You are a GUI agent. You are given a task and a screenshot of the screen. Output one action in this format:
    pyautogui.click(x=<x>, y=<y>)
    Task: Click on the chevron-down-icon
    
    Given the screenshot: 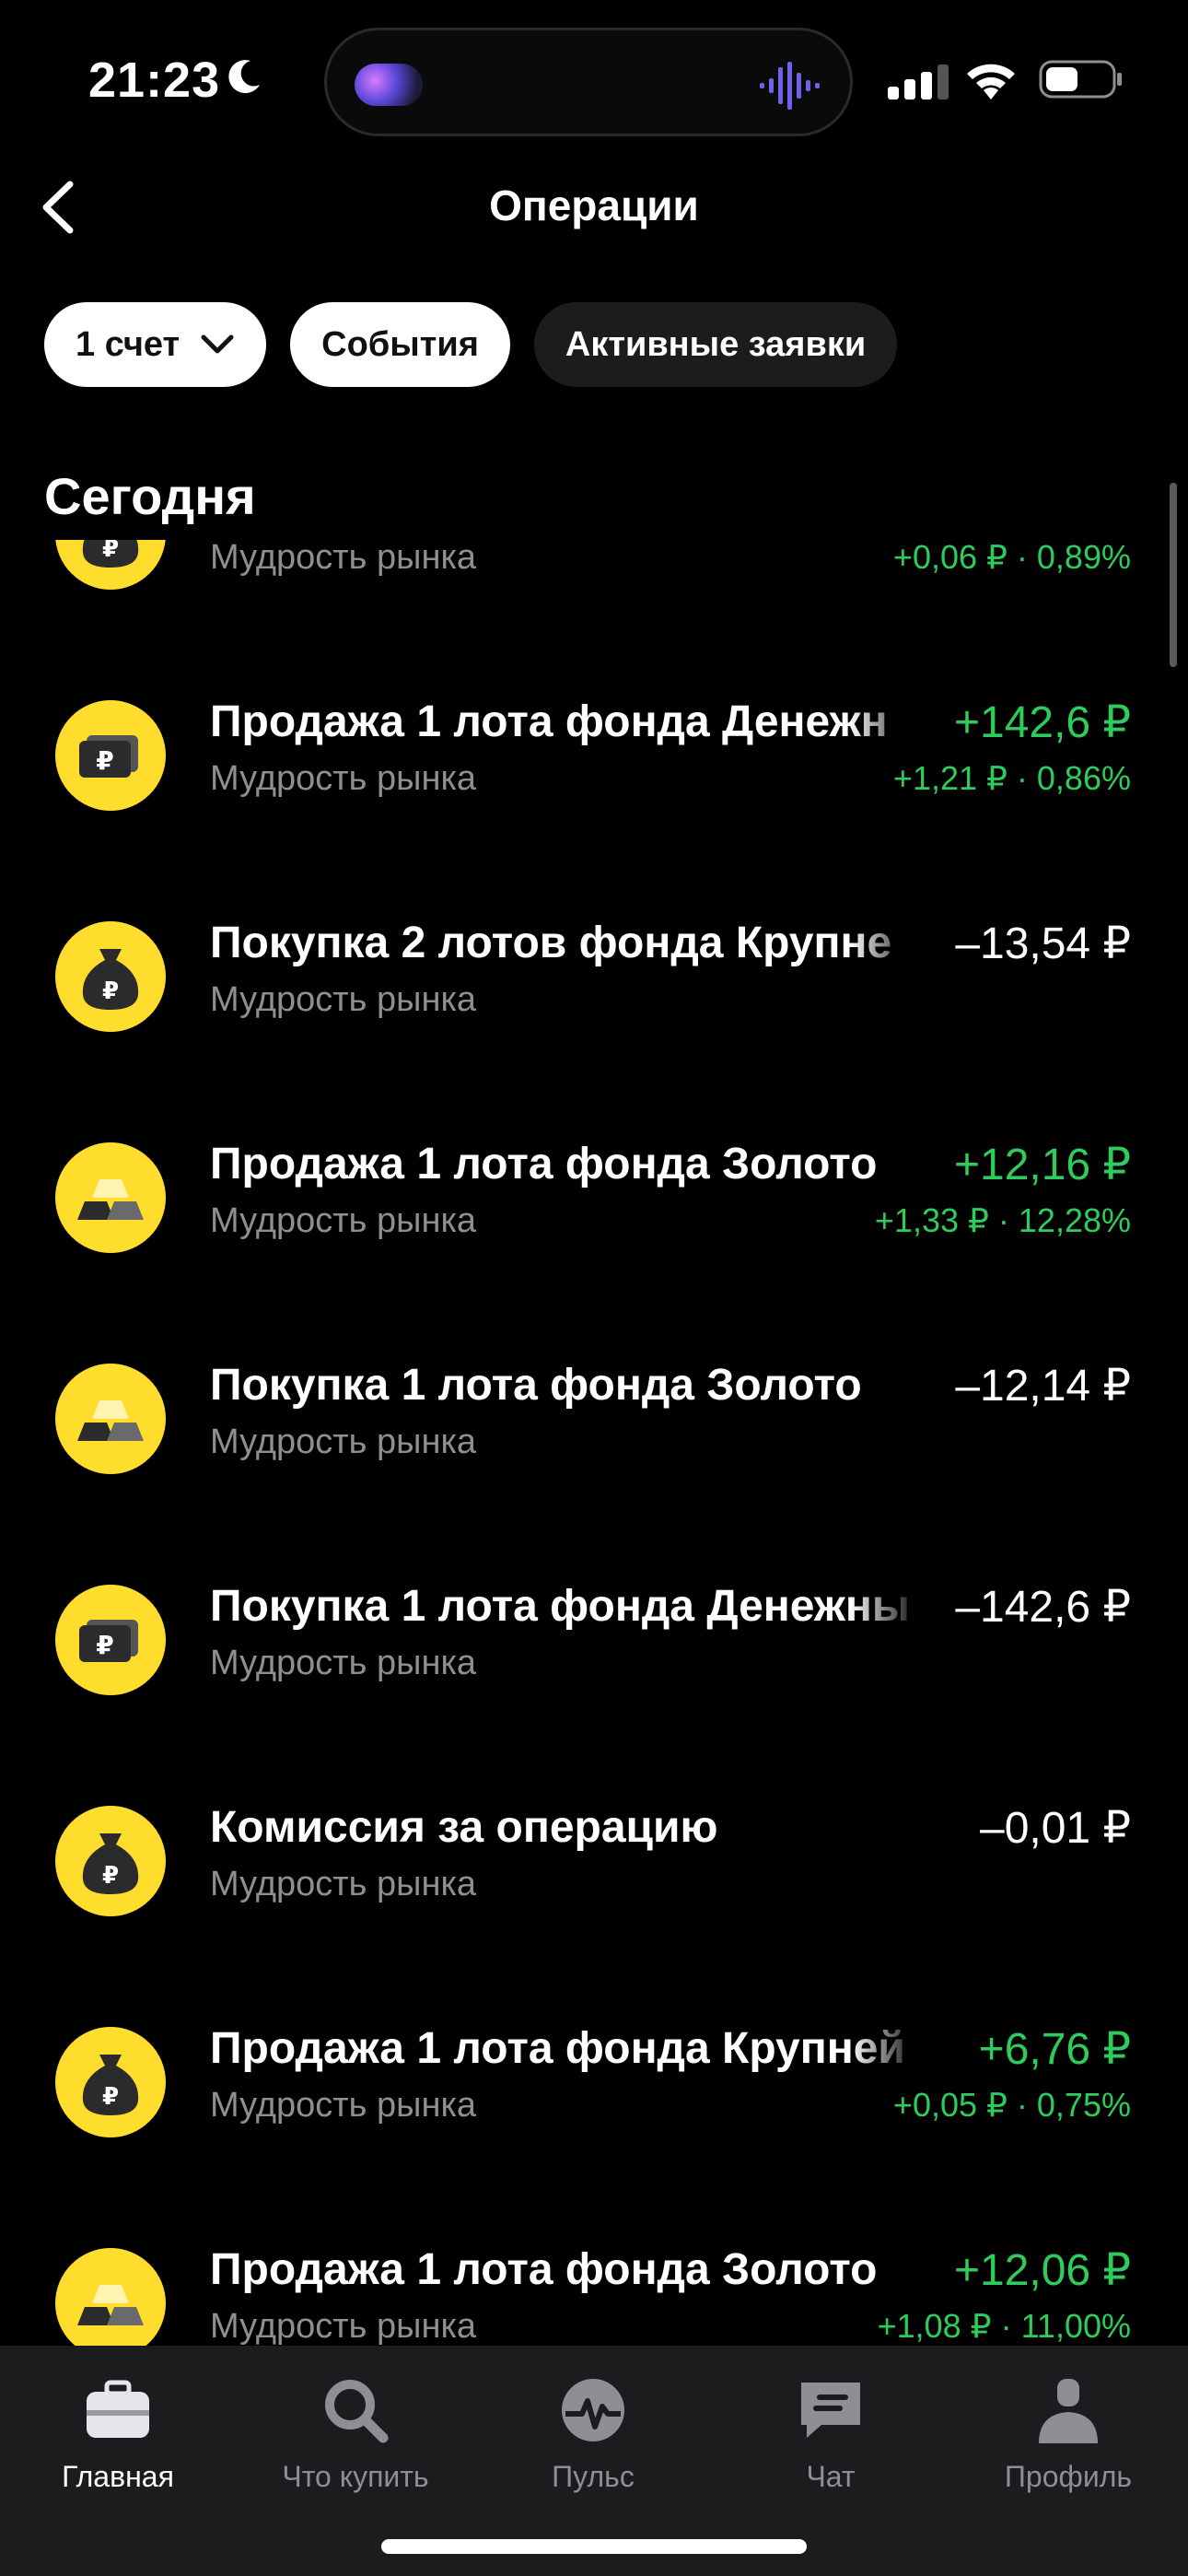 What is the action you would take?
    pyautogui.click(x=218, y=344)
    